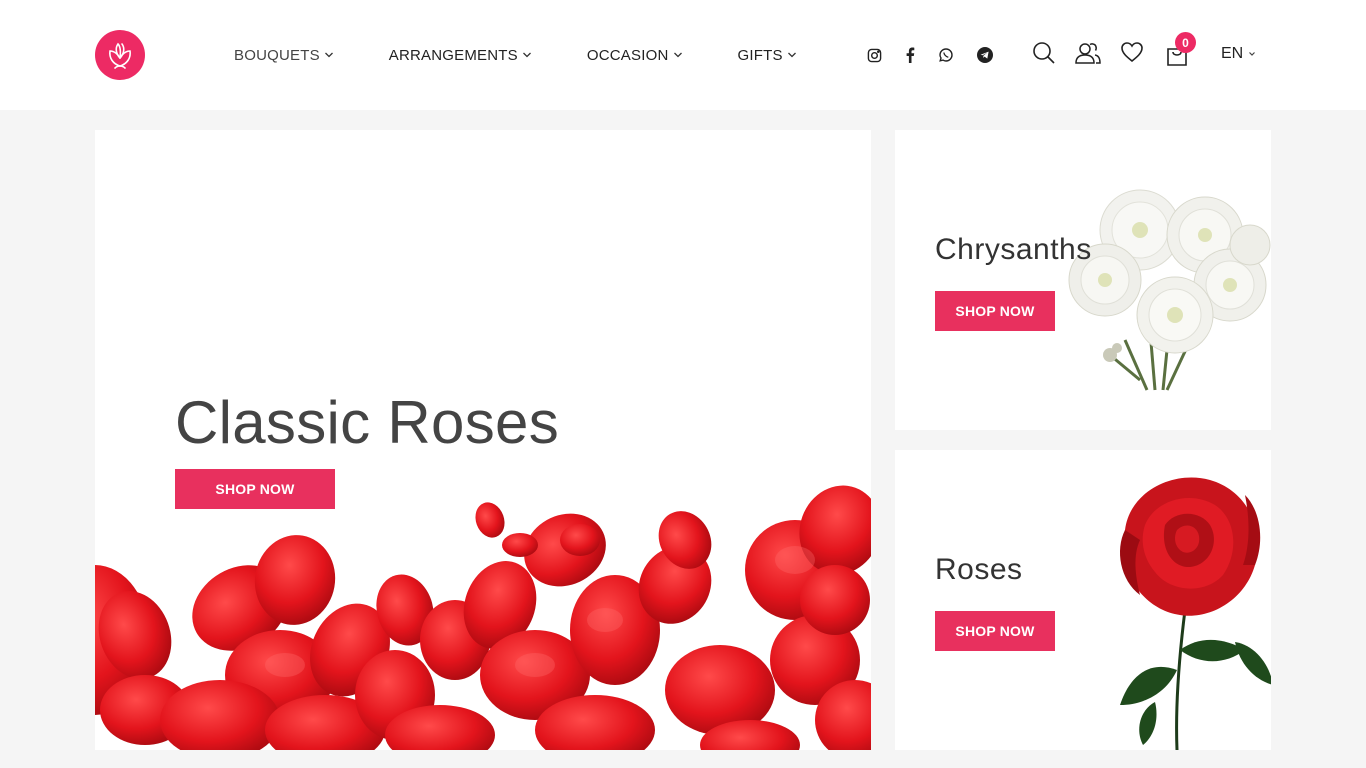 This screenshot has height=768, width=1366. What do you see at coordinates (1013, 249) in the screenshot?
I see `promo-chrysanths-title: Chrysanths` at bounding box center [1013, 249].